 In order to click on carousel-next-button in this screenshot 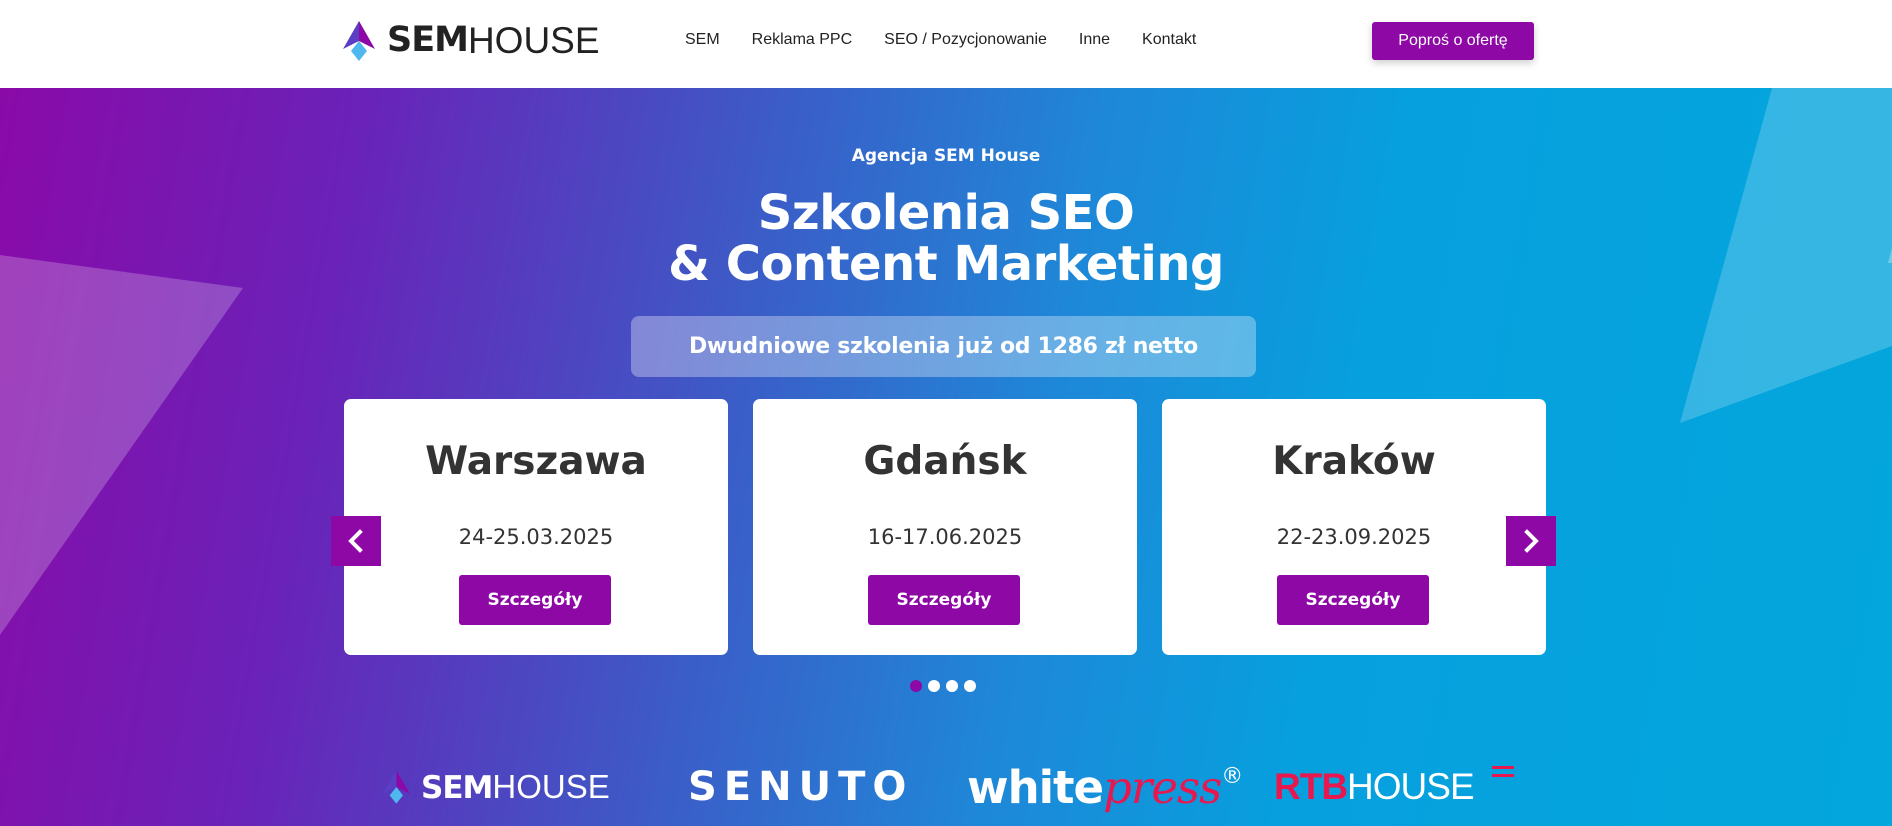, I will do `click(1531, 541)`.